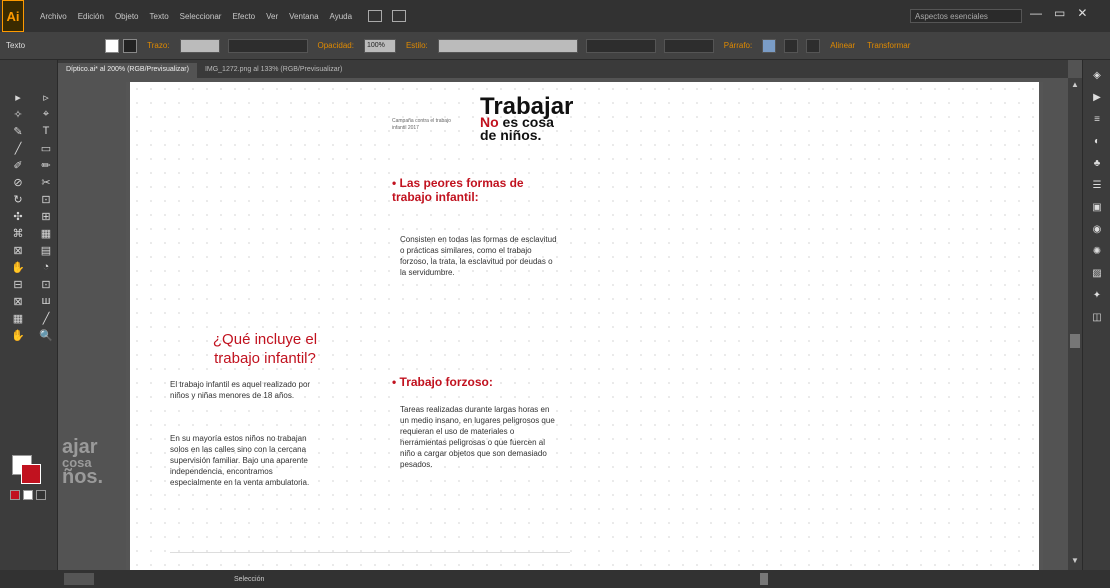 Image resolution: width=1110 pixels, height=588 pixels. What do you see at coordinates (1097, 208) in the screenshot?
I see `panel-icon: ▣` at bounding box center [1097, 208].